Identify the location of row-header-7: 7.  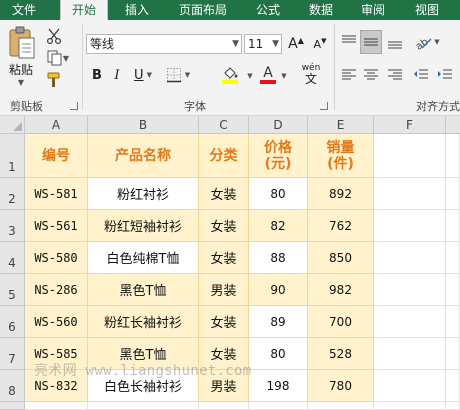
(12, 354).